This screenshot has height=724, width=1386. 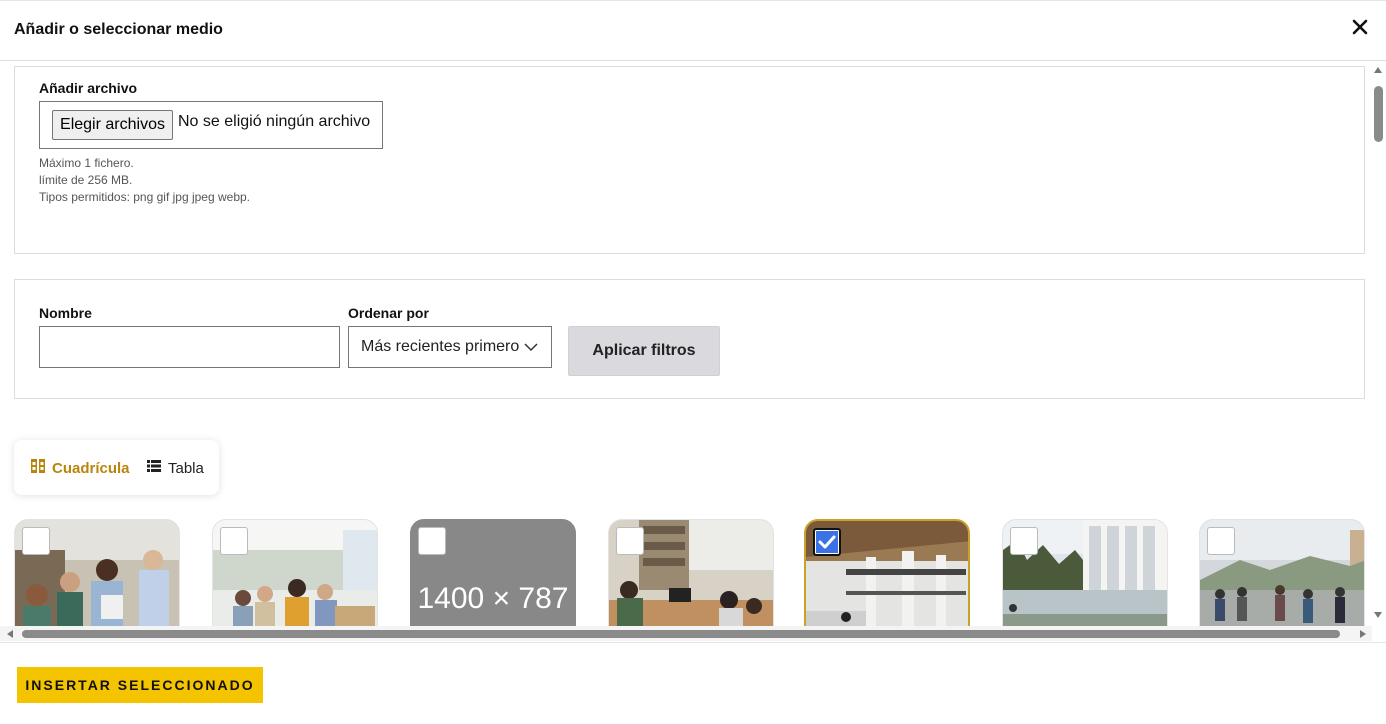 I want to click on media-grid: 1400 × 787, so click(x=694, y=574).